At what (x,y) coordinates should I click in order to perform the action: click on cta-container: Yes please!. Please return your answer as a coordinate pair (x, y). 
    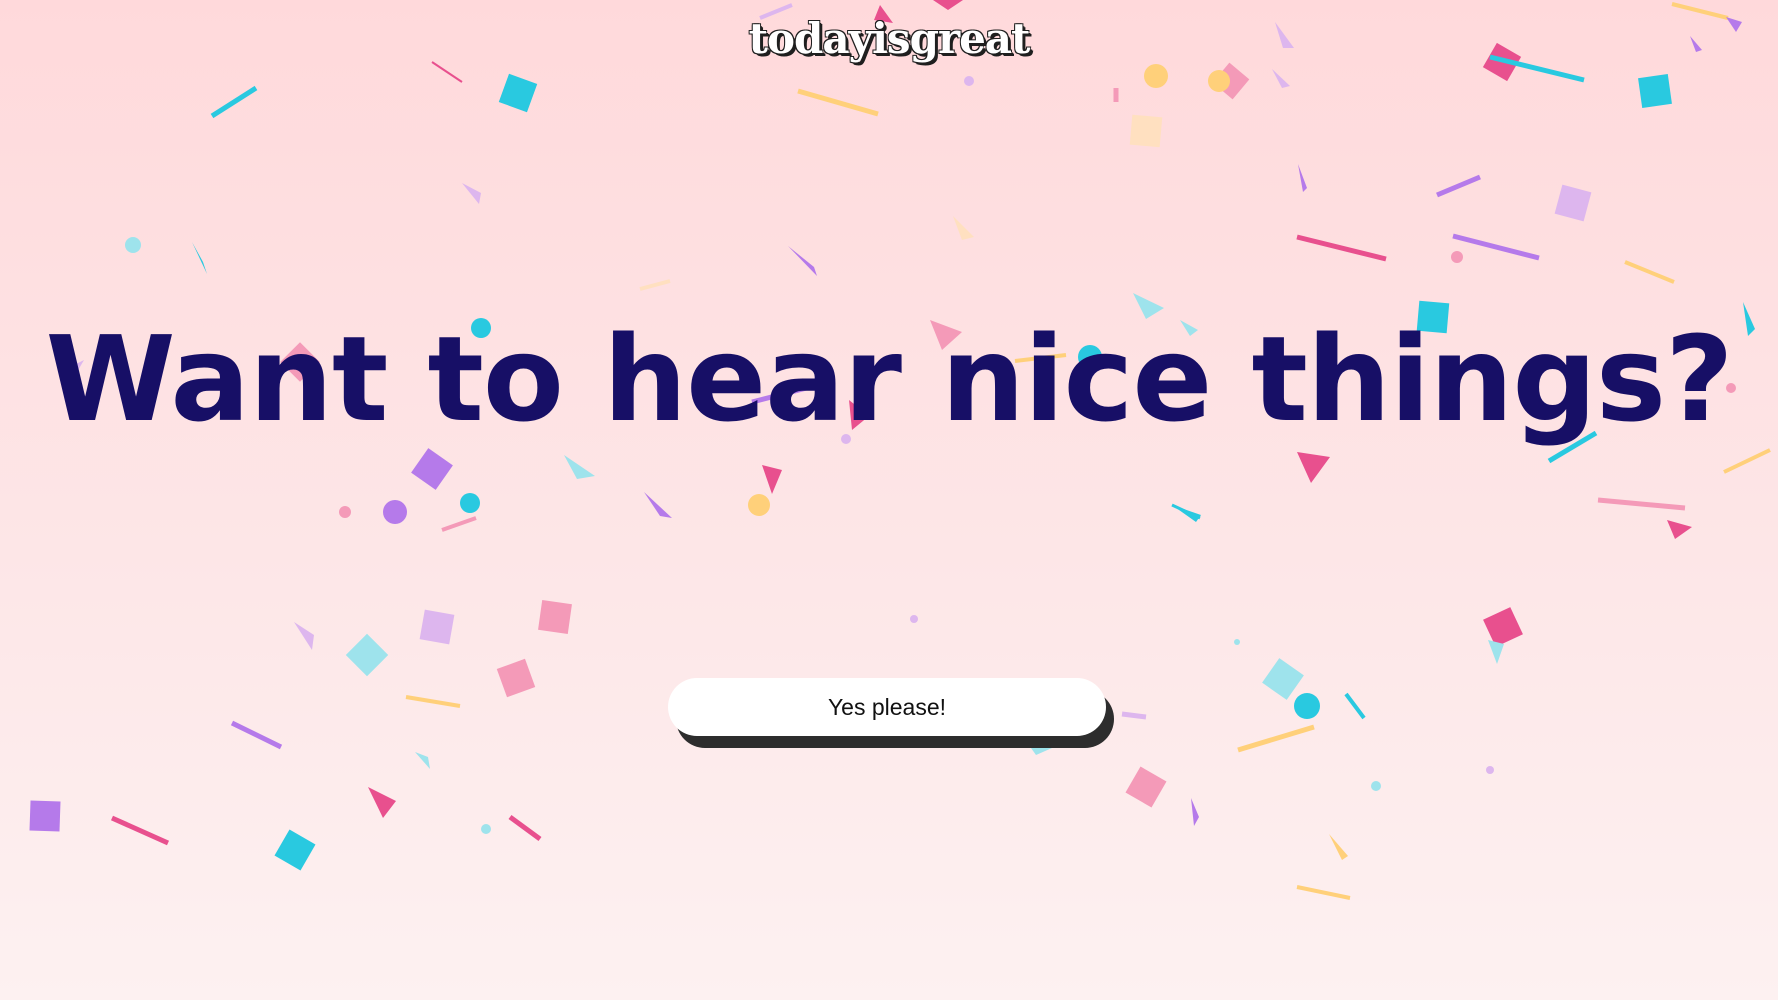
    Looking at the image, I should click on (891, 713).